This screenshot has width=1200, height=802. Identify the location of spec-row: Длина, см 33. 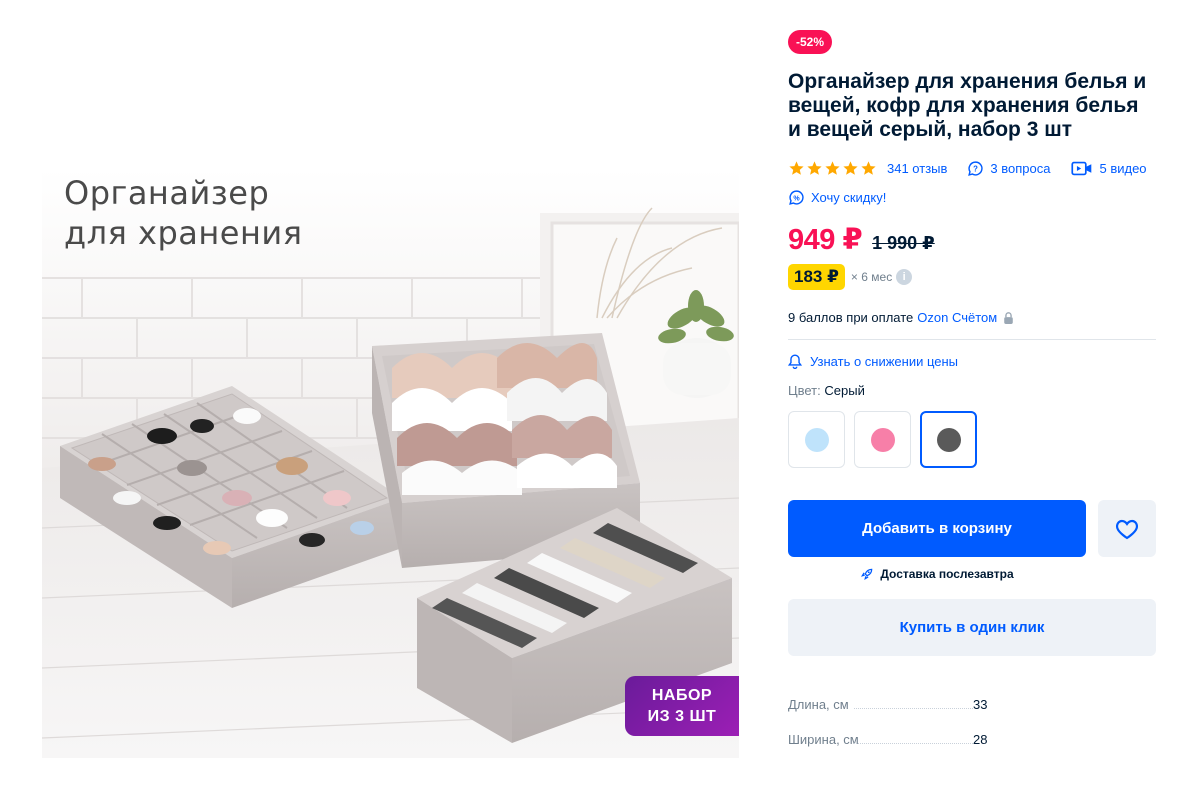
(972, 694).